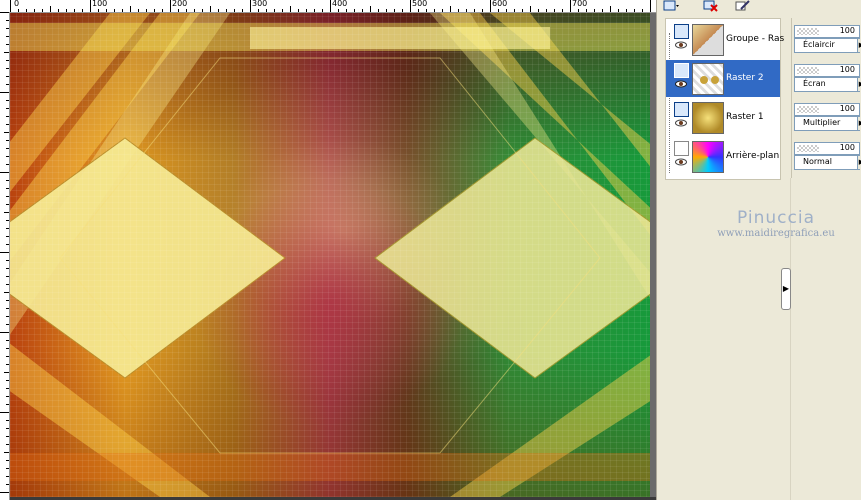 The height and width of the screenshot is (500, 861). I want to click on layer-name: Arrière-plan, so click(753, 156).